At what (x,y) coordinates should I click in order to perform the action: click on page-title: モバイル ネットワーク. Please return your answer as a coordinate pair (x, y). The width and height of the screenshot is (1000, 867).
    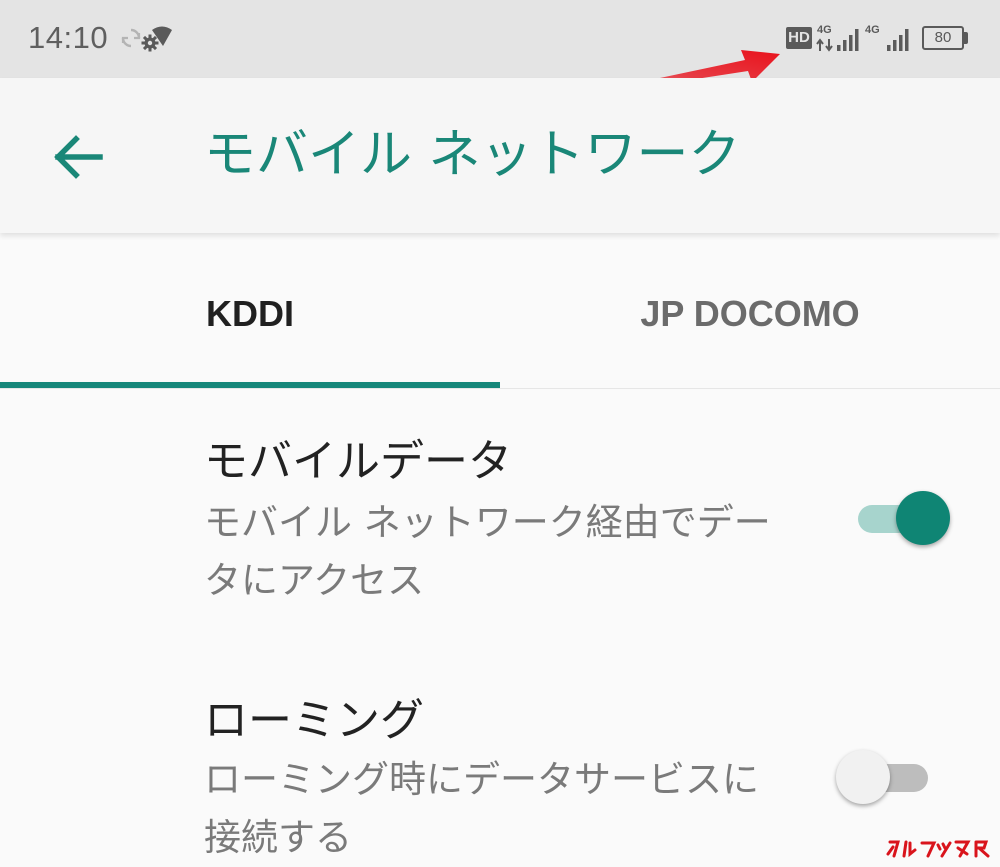
    Looking at the image, I should click on (472, 155).